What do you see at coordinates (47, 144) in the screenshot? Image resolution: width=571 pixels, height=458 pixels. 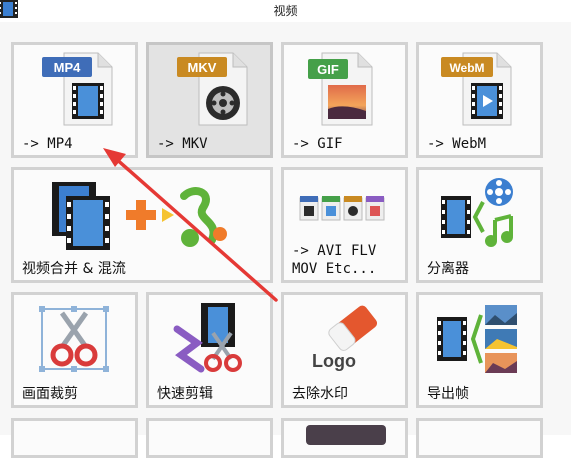 I see `tile-label: -> MP4` at bounding box center [47, 144].